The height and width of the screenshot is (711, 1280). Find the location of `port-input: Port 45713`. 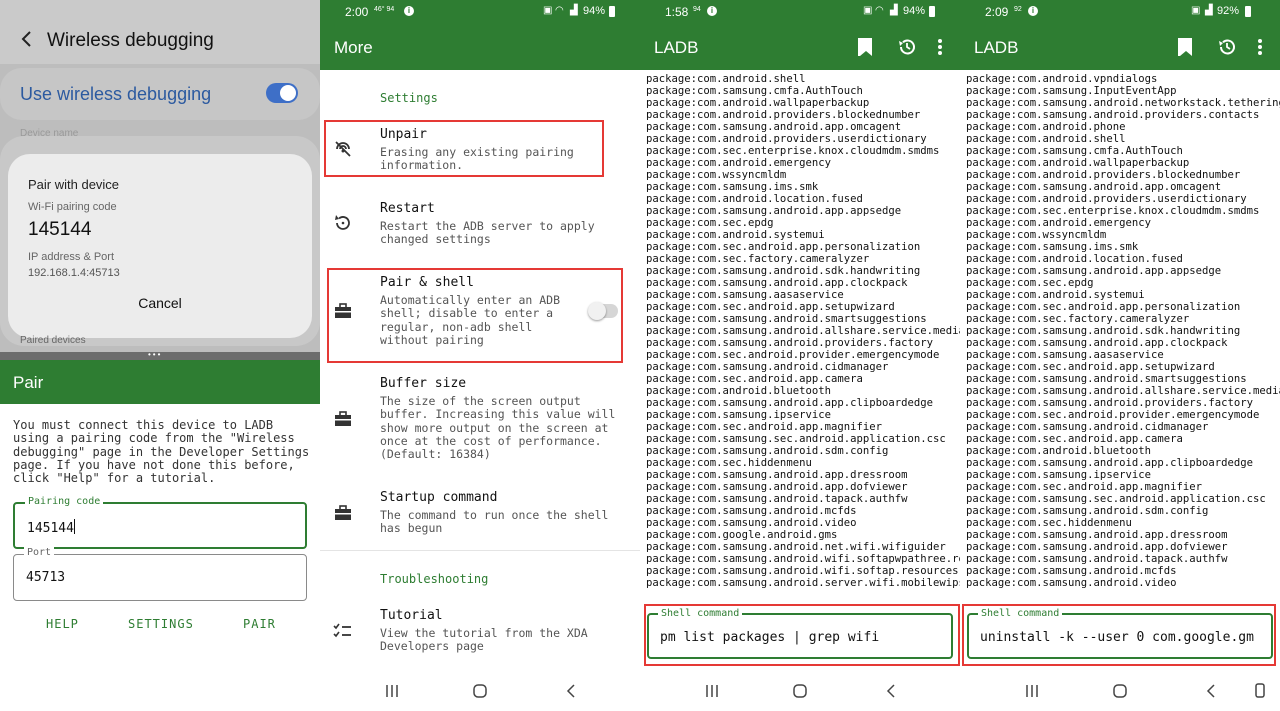

port-input: Port 45713 is located at coordinates (160, 574).